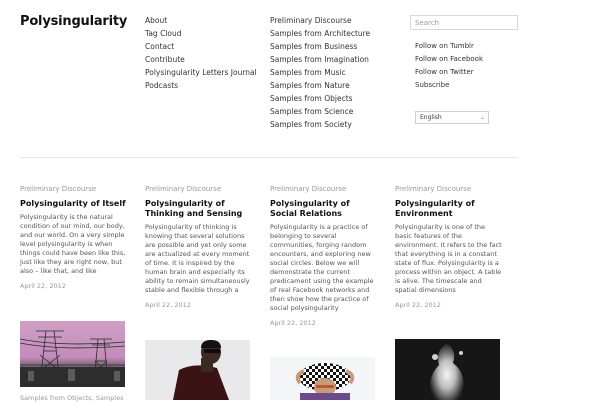  What do you see at coordinates (198, 209) in the screenshot?
I see `post-title: Polysingularity of Thinking and Sensing` at bounding box center [198, 209].